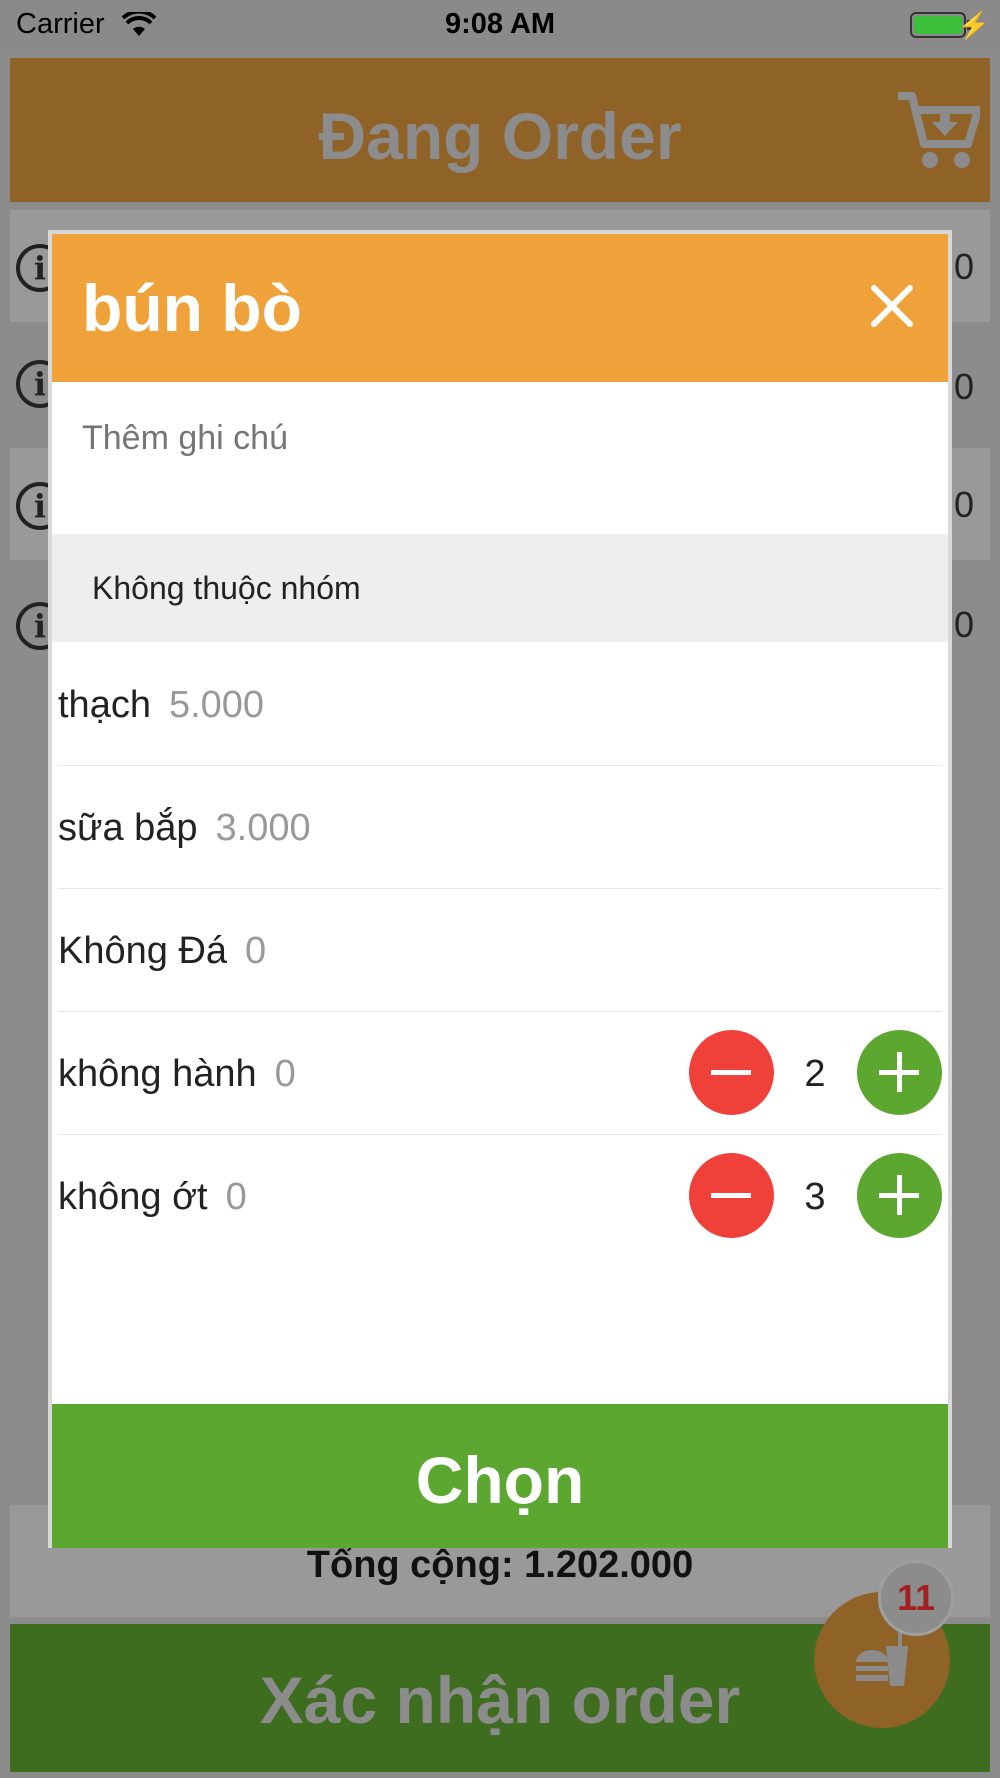 This screenshot has width=1000, height=1778. I want to click on topping-price: 3.000, so click(263, 828).